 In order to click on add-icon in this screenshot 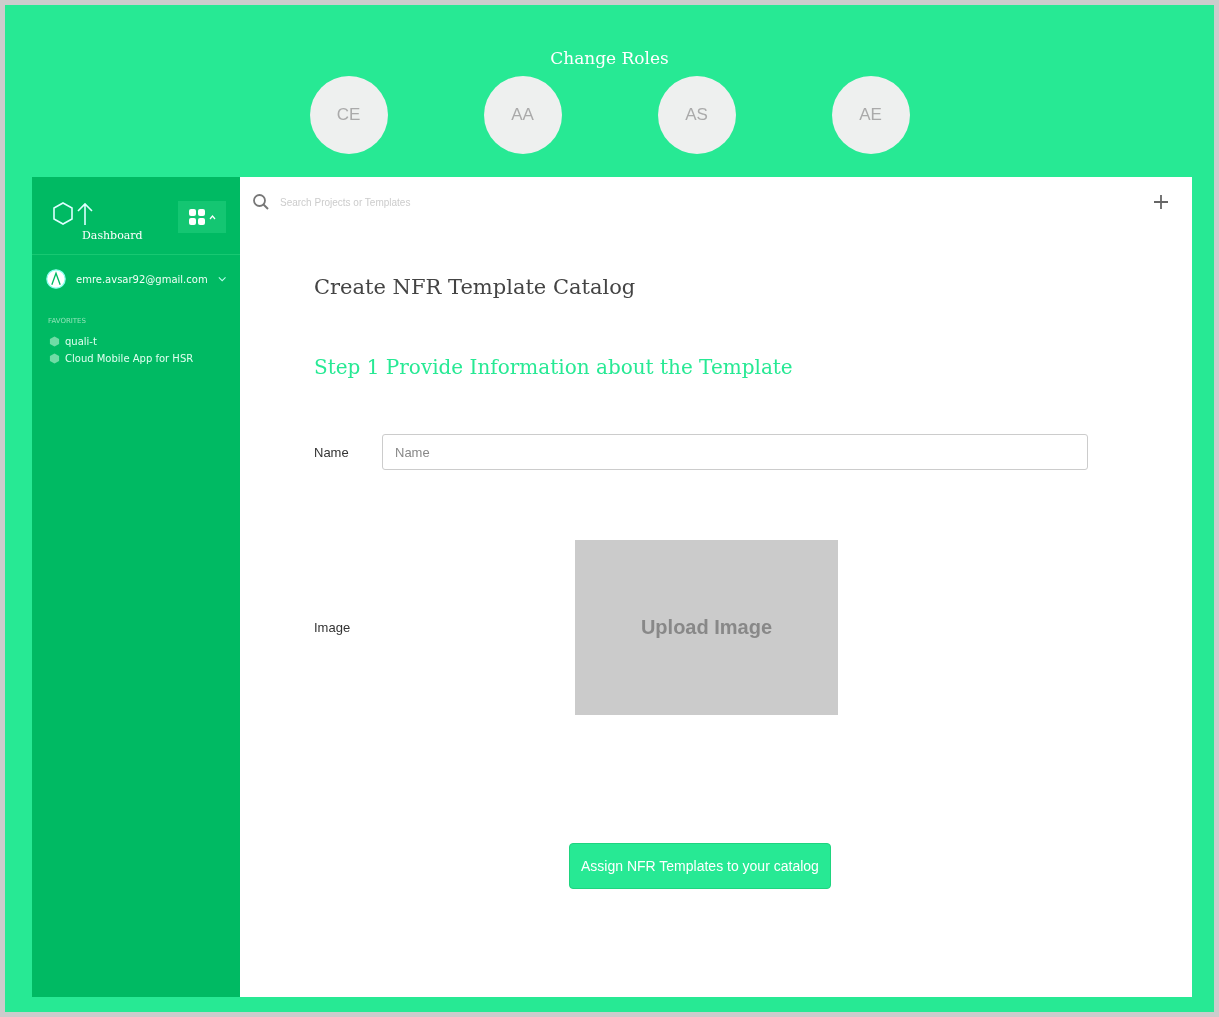, I will do `click(1161, 202)`.